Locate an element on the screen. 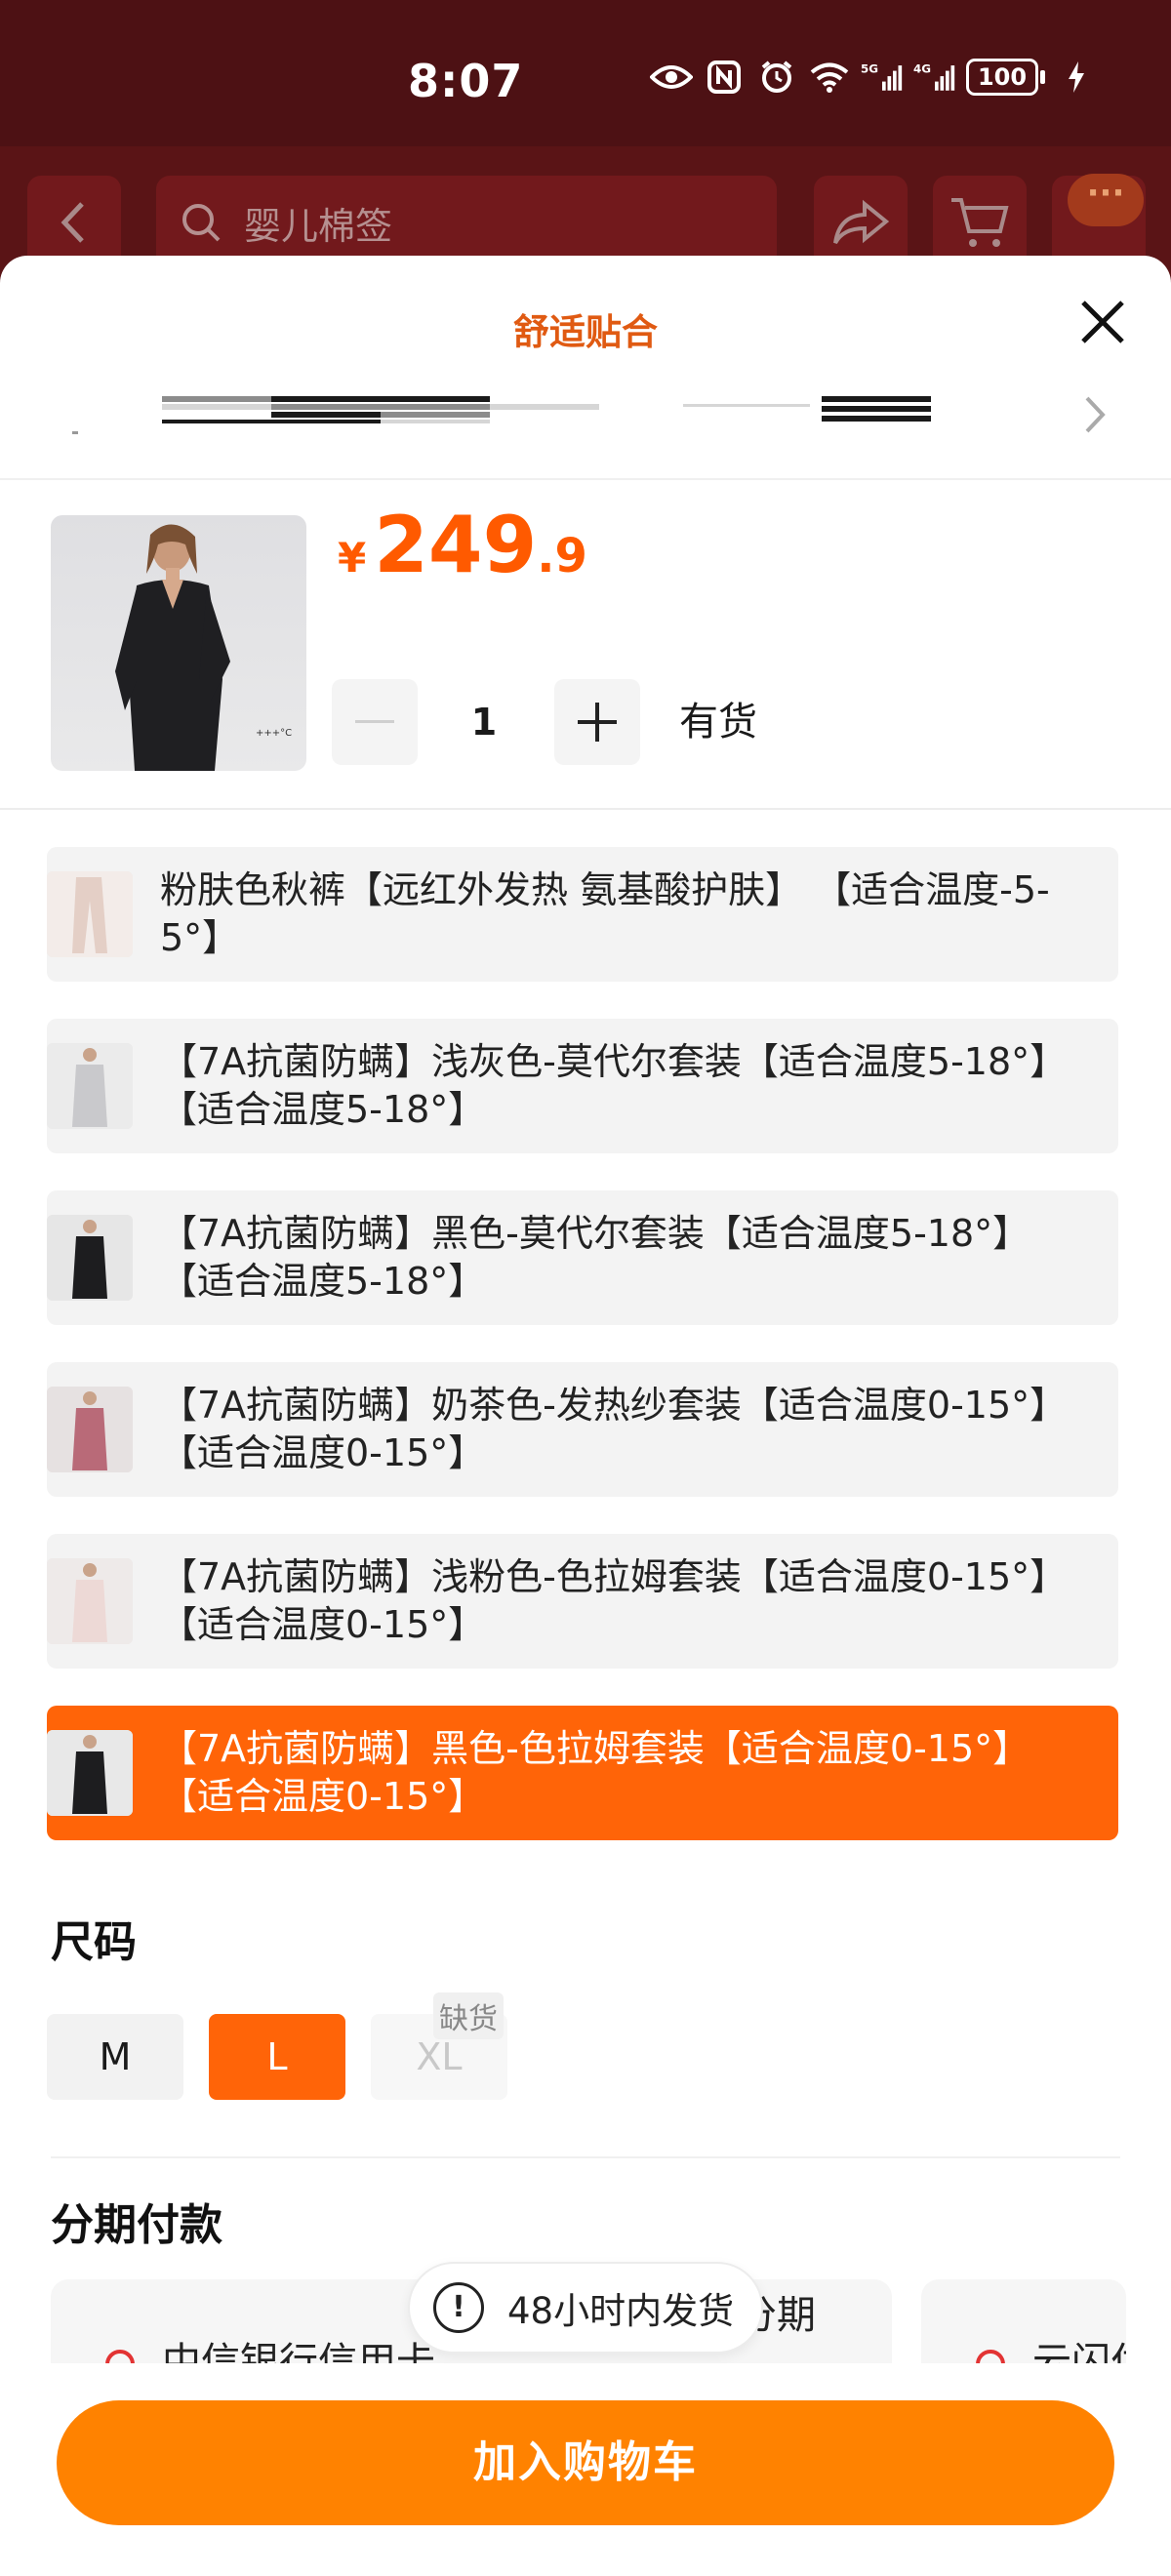 This screenshot has width=1171, height=2576. more-button: ··· is located at coordinates (1106, 200).